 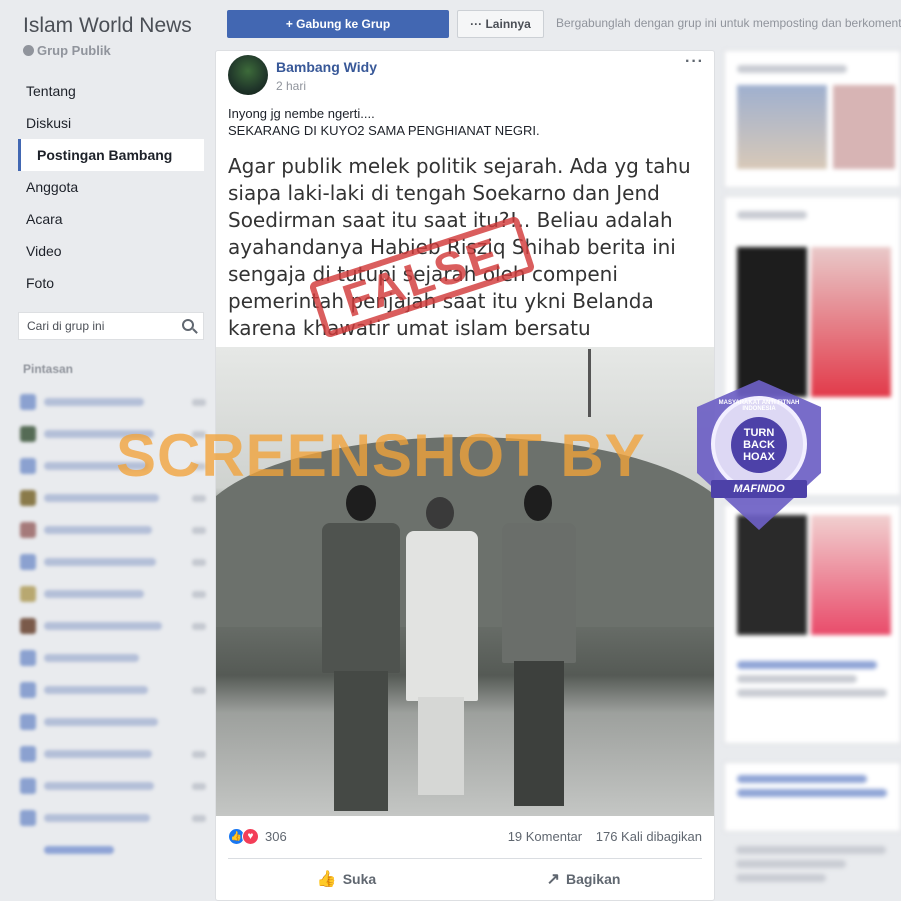 What do you see at coordinates (346, 879) in the screenshot?
I see `like-button: 👍 Suka` at bounding box center [346, 879].